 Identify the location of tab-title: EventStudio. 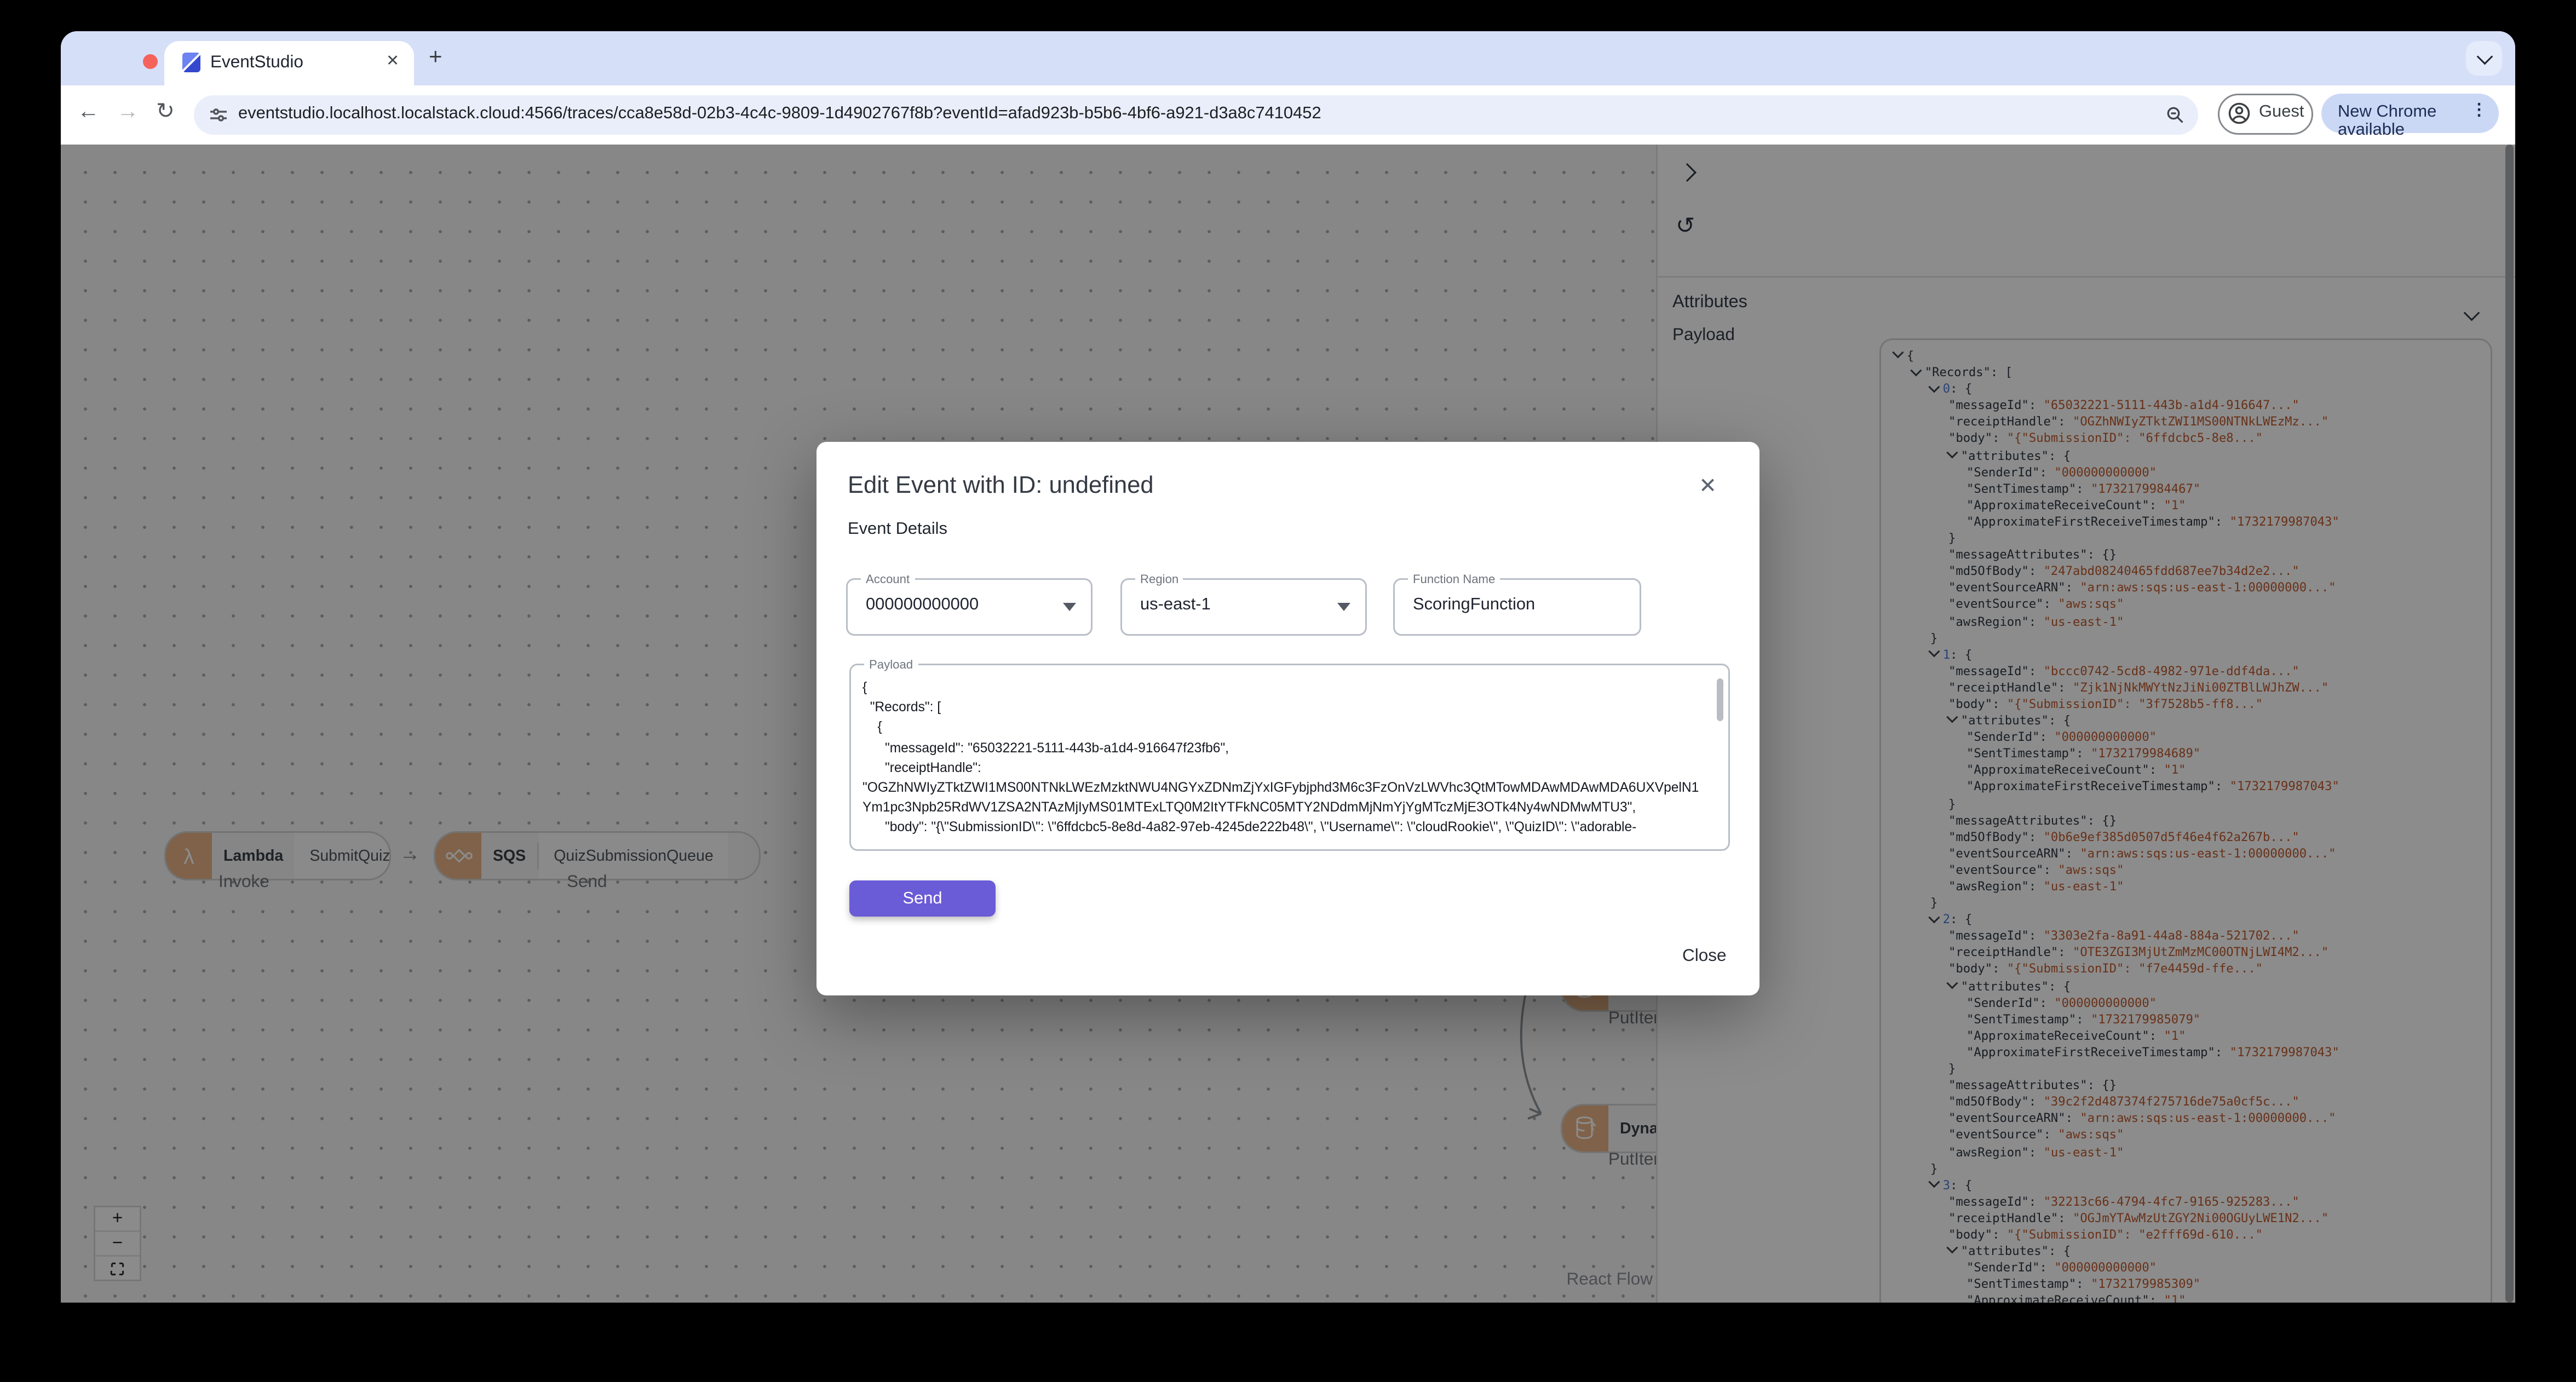
(256, 62).